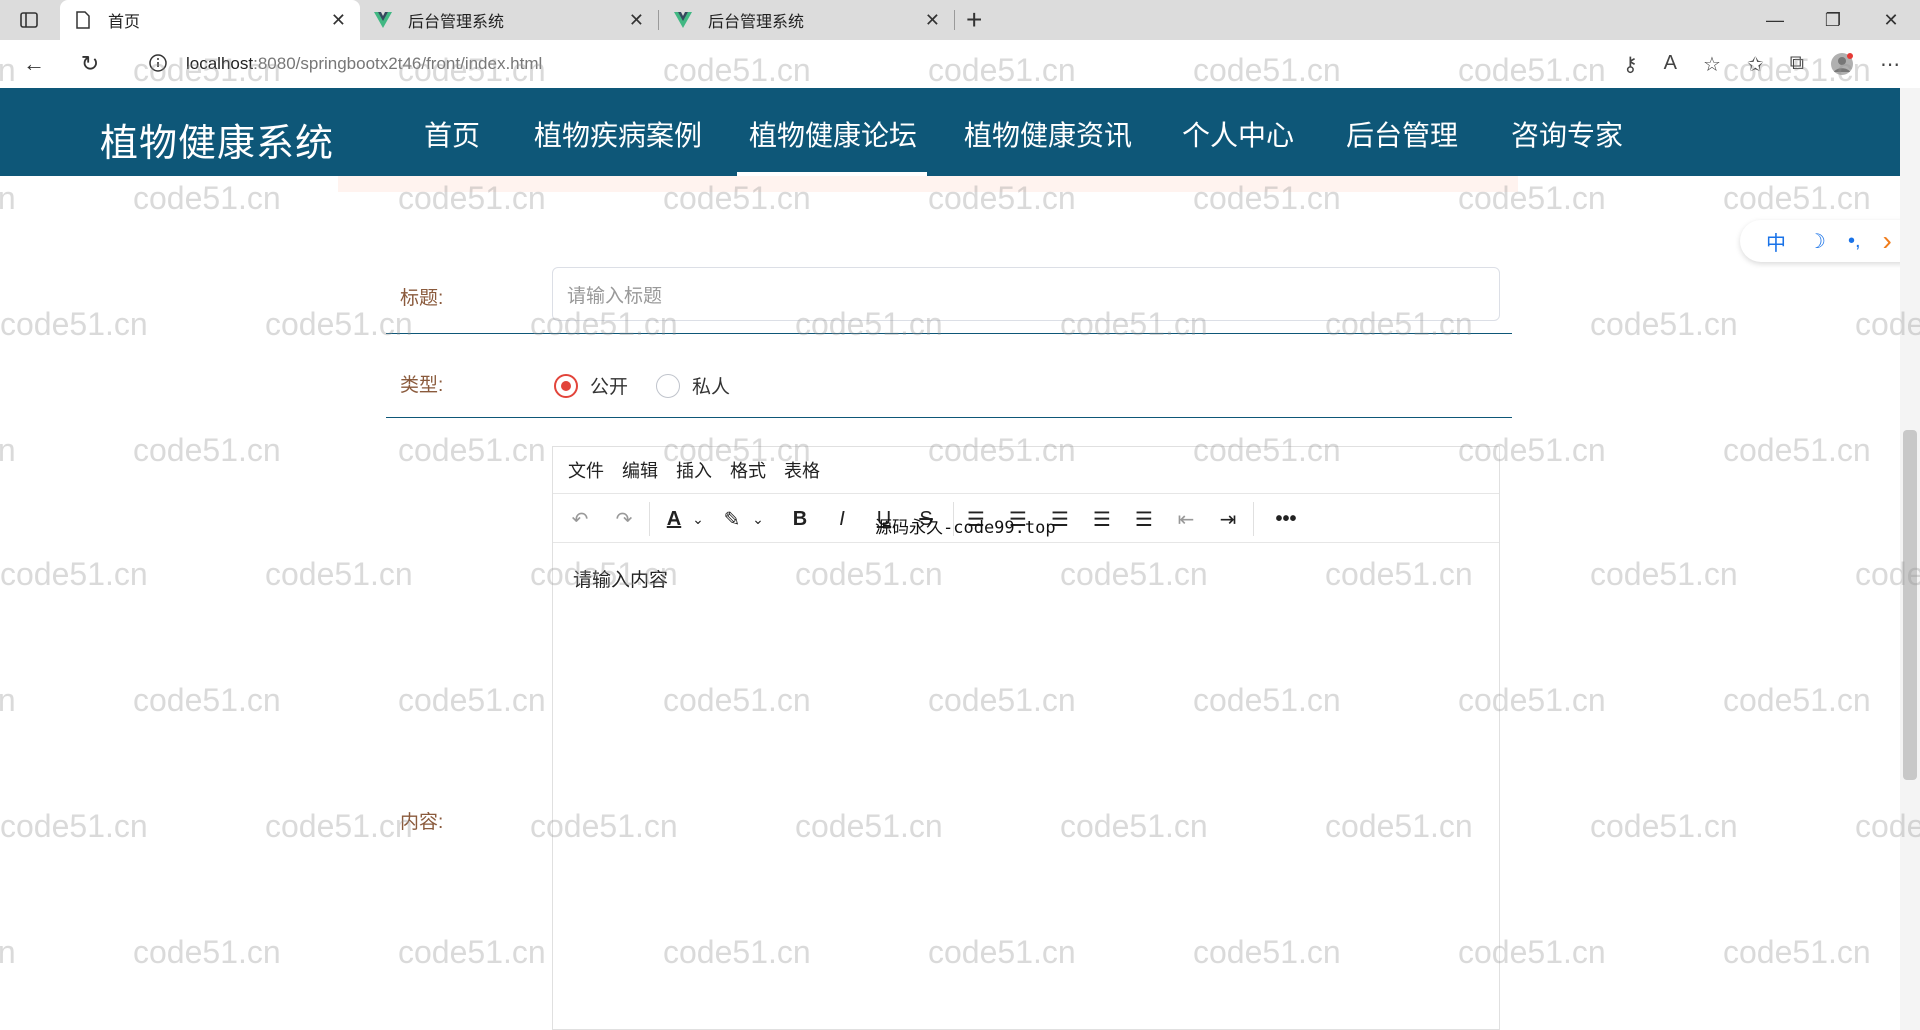  Describe the element at coordinates (694, 470) in the screenshot. I see `menu-insert: 插入` at that location.